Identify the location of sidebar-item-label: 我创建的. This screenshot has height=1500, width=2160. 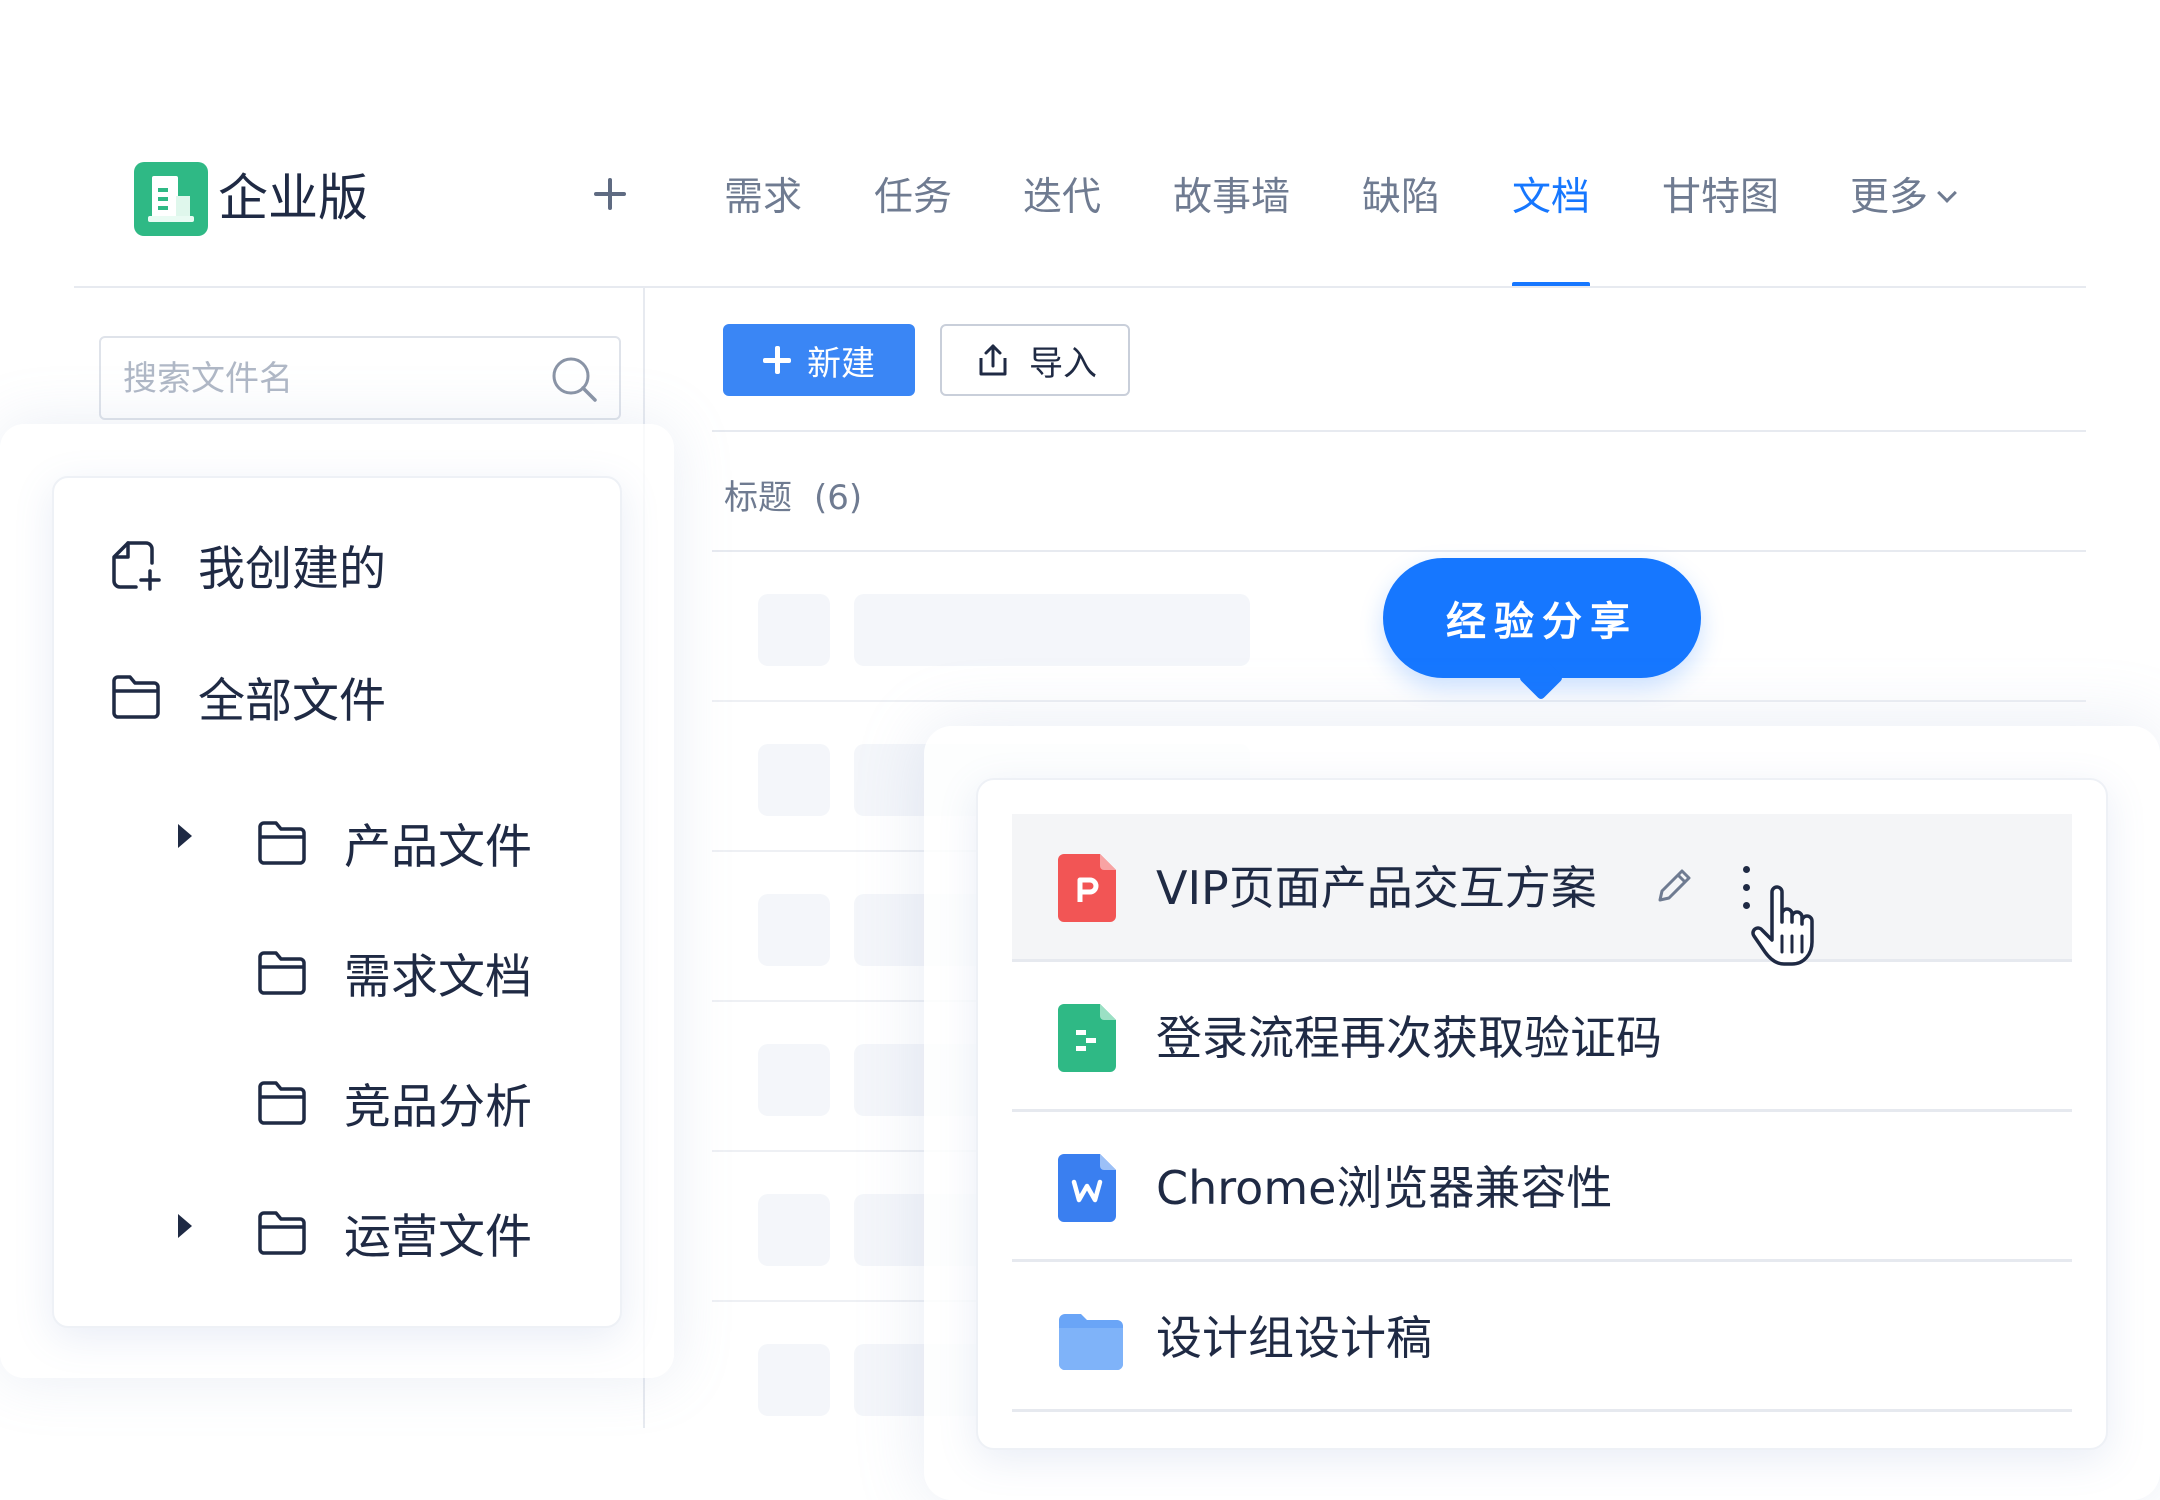
(292, 569).